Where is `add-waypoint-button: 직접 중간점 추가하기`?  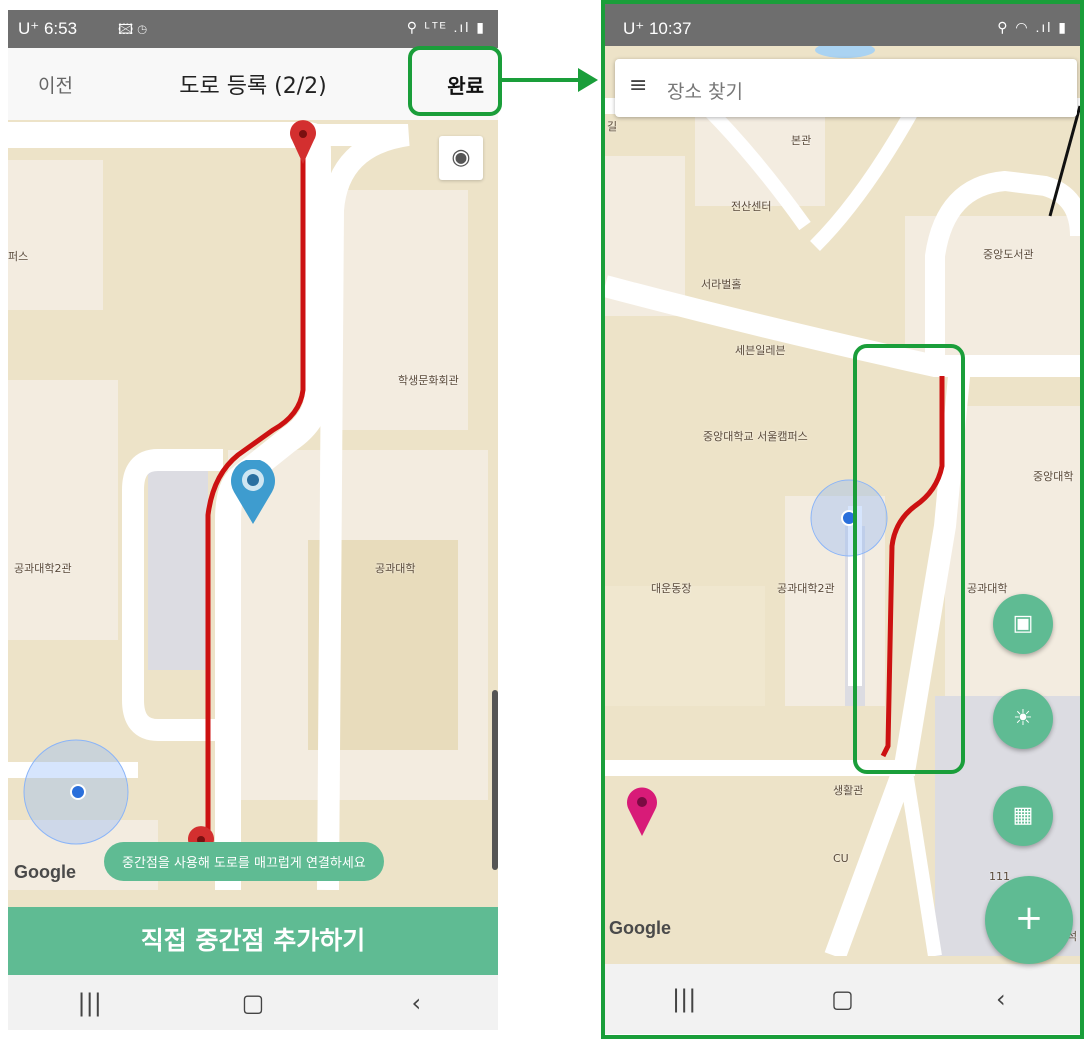 add-waypoint-button: 직접 중간점 추가하기 is located at coordinates (253, 941).